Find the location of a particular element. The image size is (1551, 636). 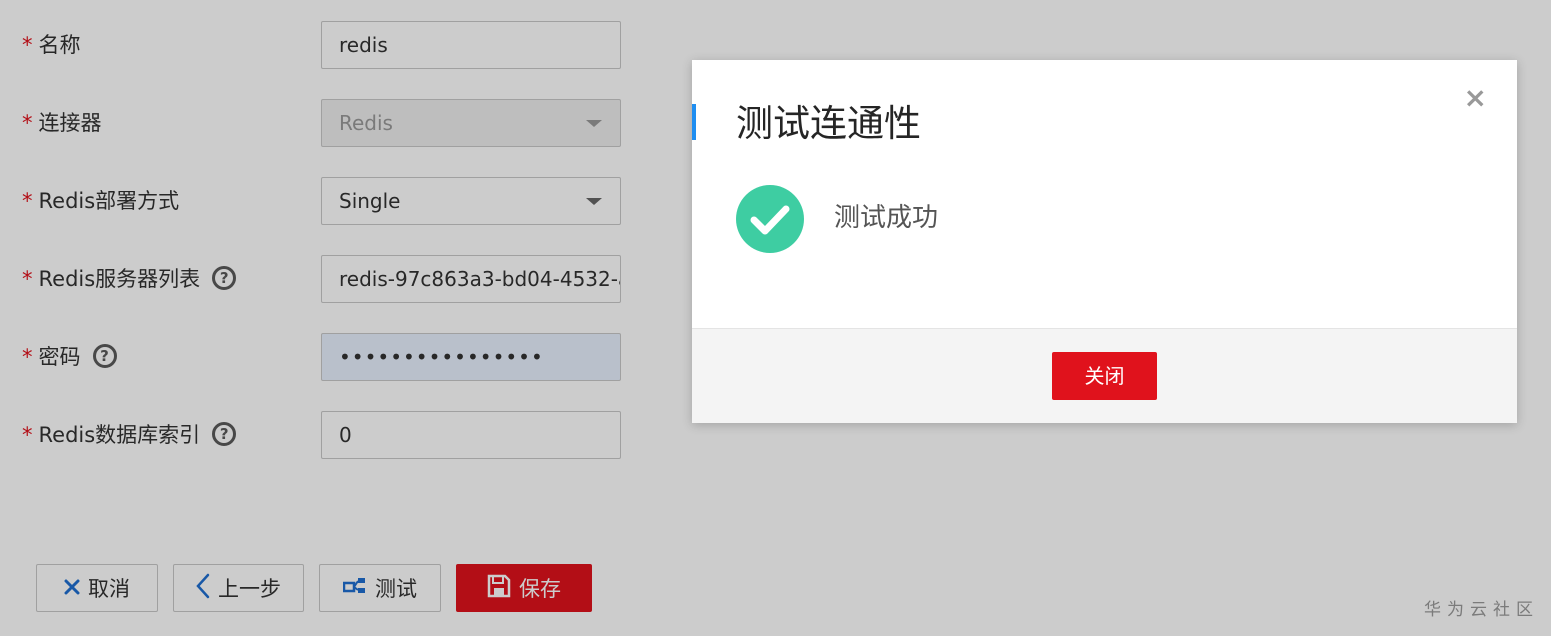

close-icon: × is located at coordinates (1475, 98).